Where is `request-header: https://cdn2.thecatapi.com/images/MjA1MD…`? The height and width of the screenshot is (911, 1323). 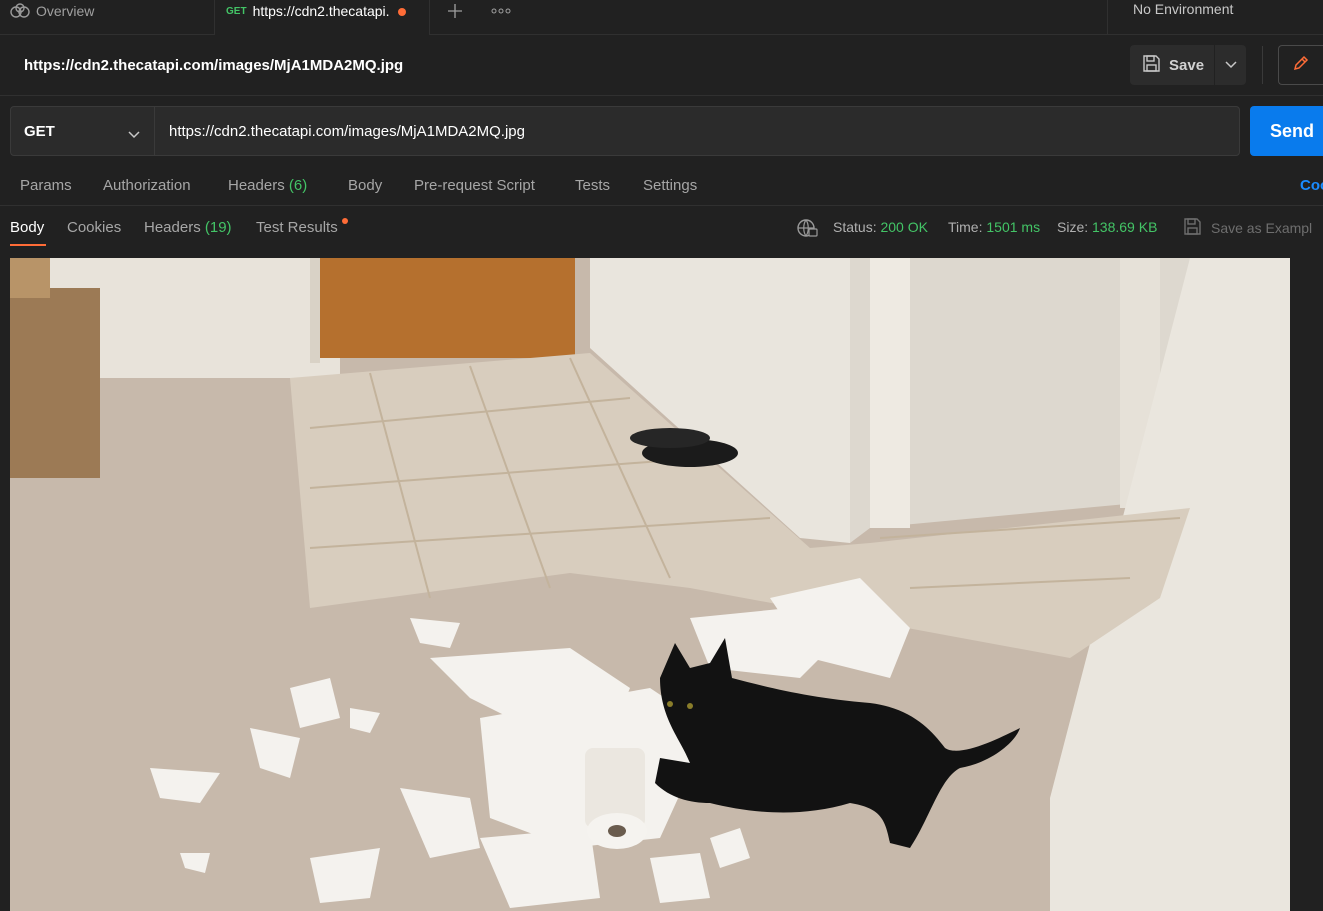
request-header: https://cdn2.thecatapi.com/images/MjA1MD… is located at coordinates (661, 66).